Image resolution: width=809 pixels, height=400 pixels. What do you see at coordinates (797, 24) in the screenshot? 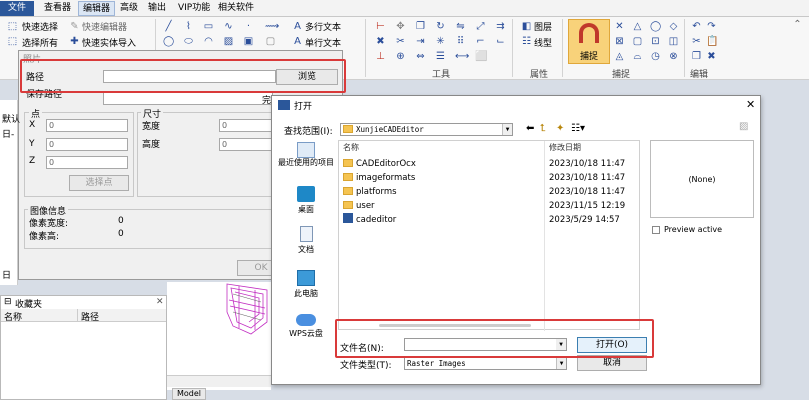
I see `collapse-ribbon-icon: ⌃` at bounding box center [797, 24].